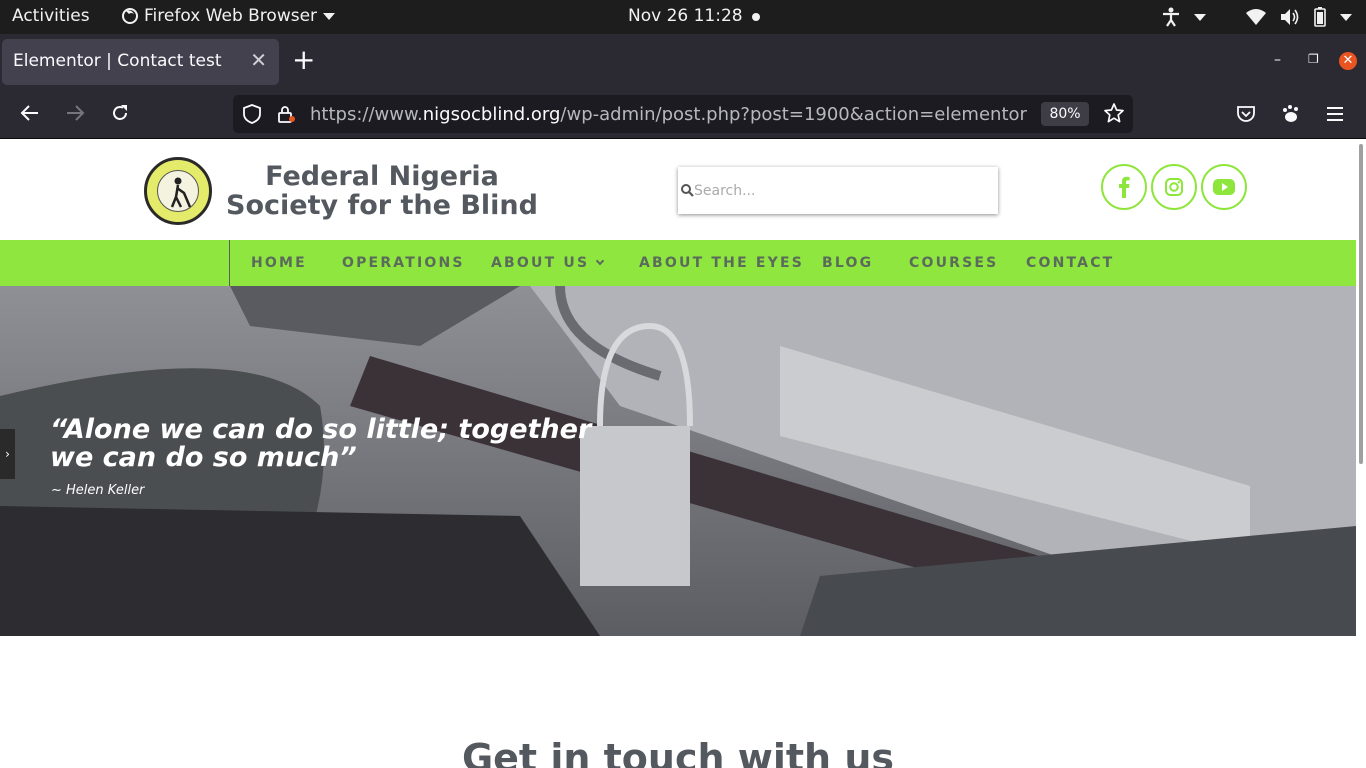  What do you see at coordinates (1246, 114) in the screenshot?
I see `pocket-icon` at bounding box center [1246, 114].